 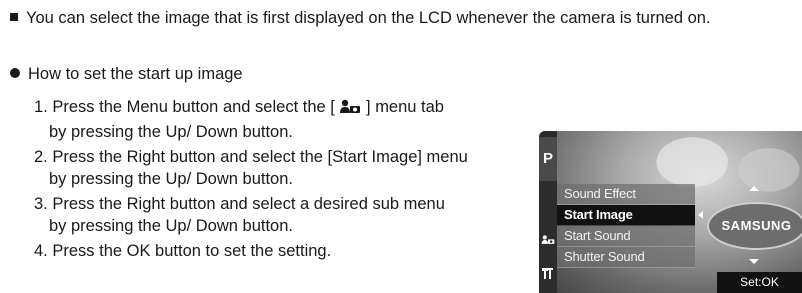 I want to click on tab-program: P, so click(x=548, y=159).